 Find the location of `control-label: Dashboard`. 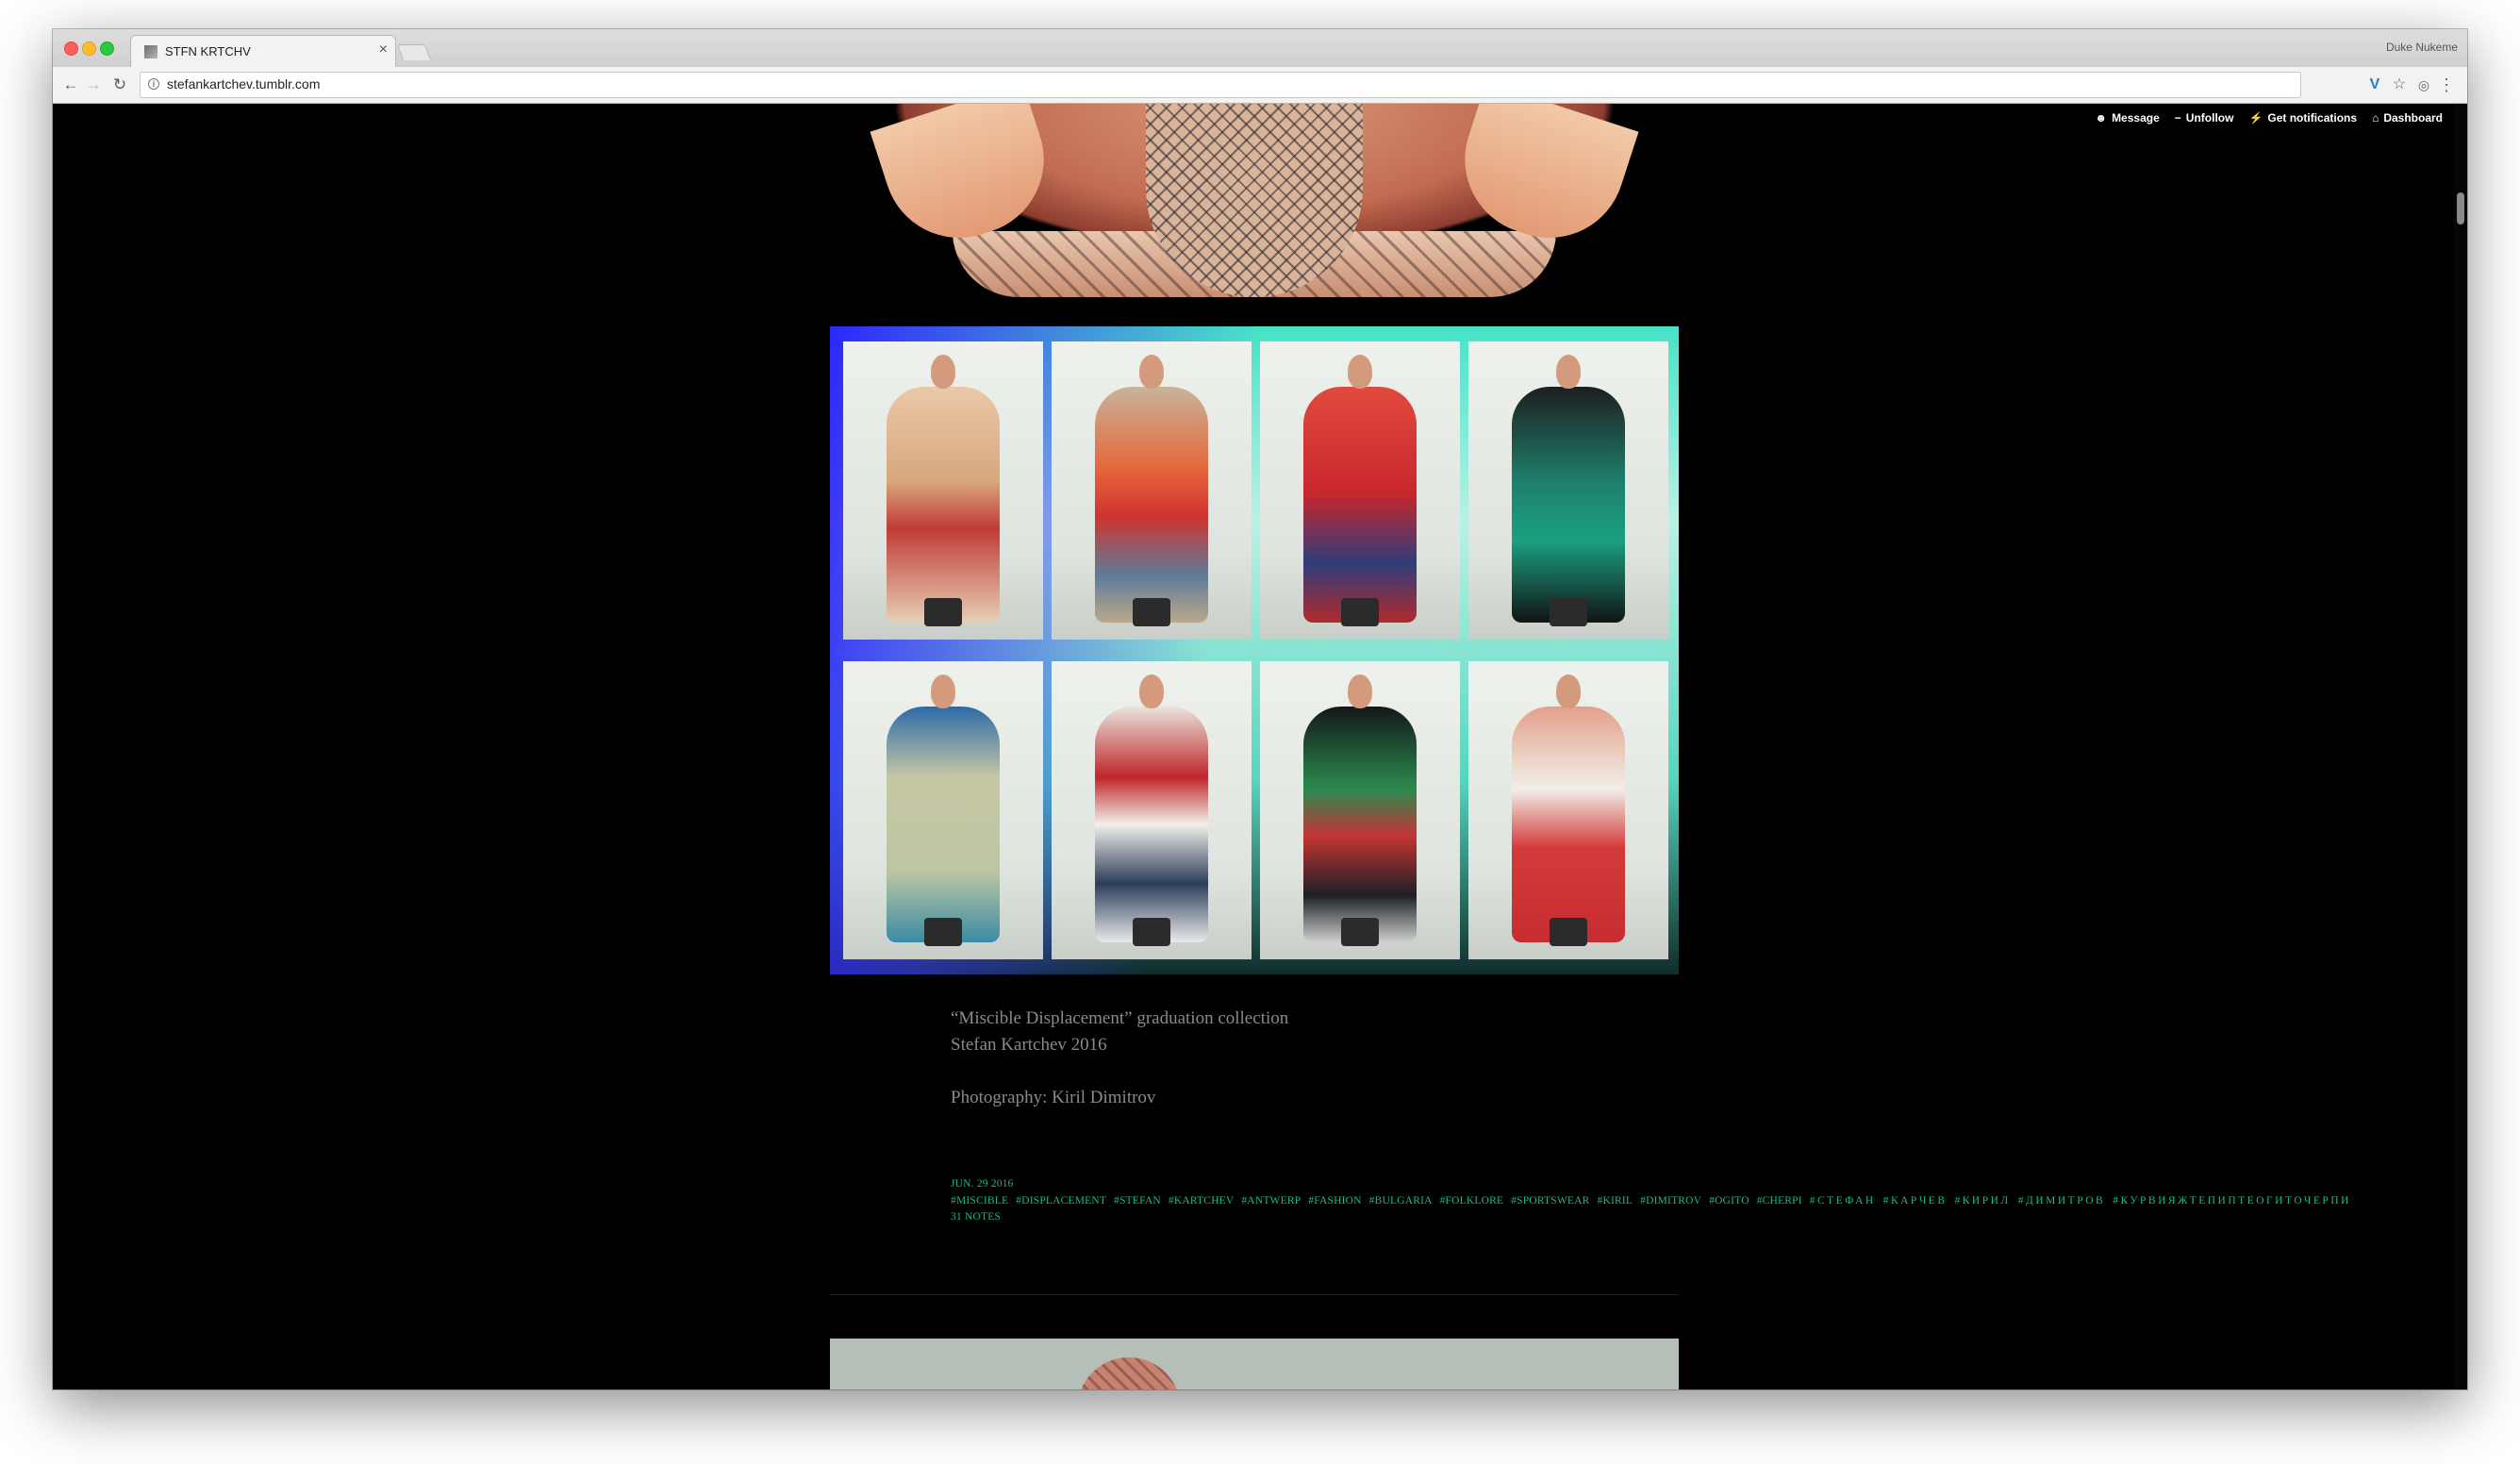

control-label: Dashboard is located at coordinates (2413, 118).